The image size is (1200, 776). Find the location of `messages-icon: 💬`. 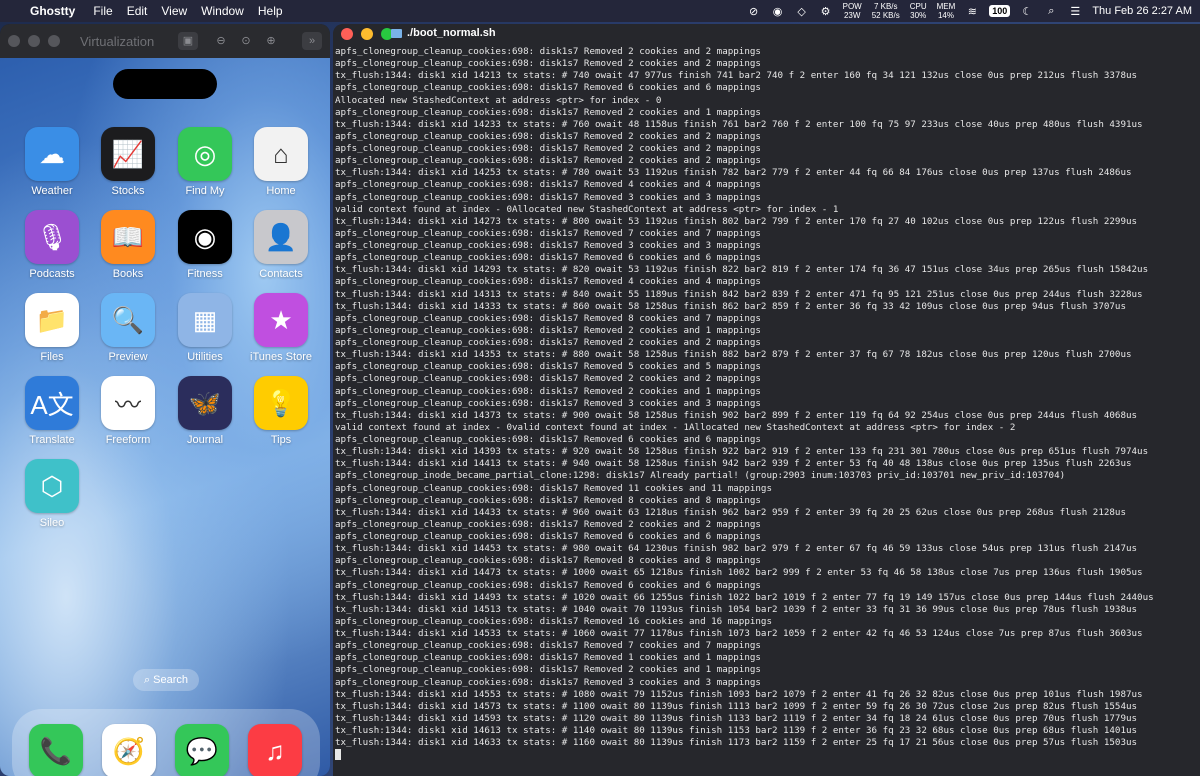

messages-icon: 💬 is located at coordinates (202, 750).